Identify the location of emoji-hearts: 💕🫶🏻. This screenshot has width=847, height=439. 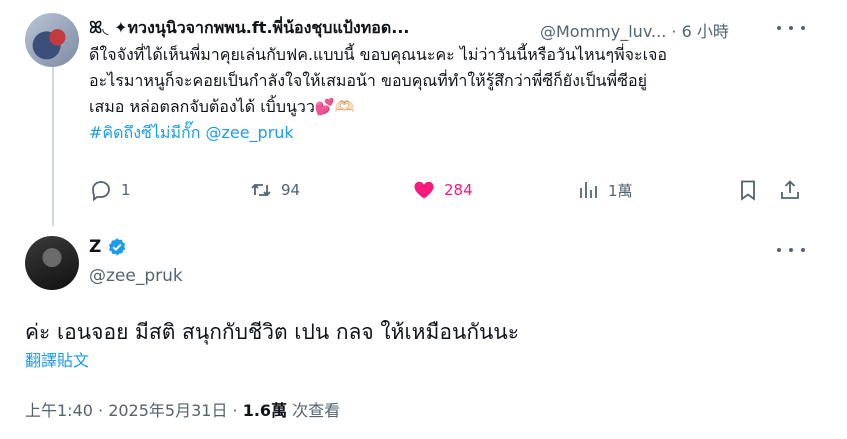
(334, 106).